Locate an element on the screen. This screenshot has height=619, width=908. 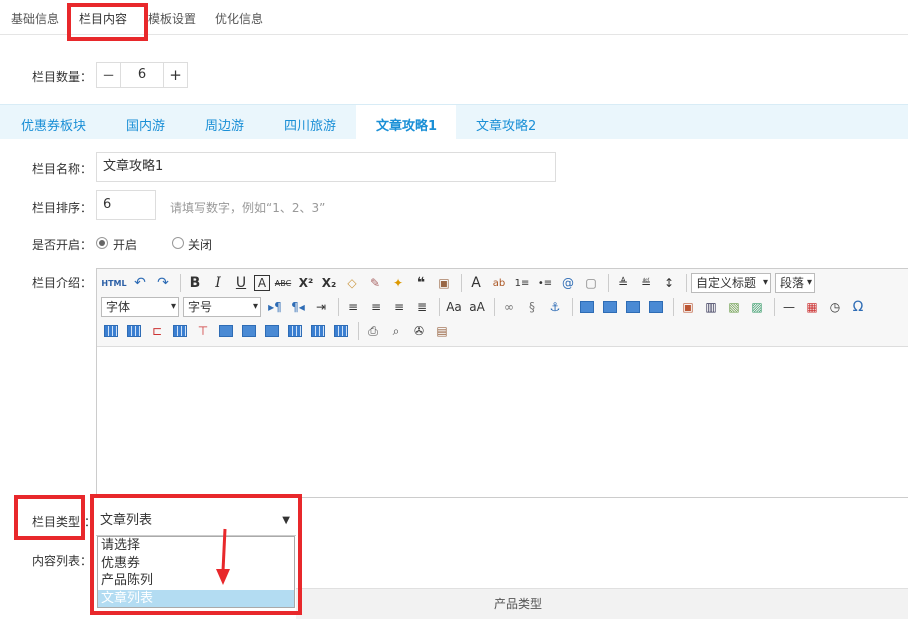
tab-basic-info: 基础信息 is located at coordinates (35, 18).